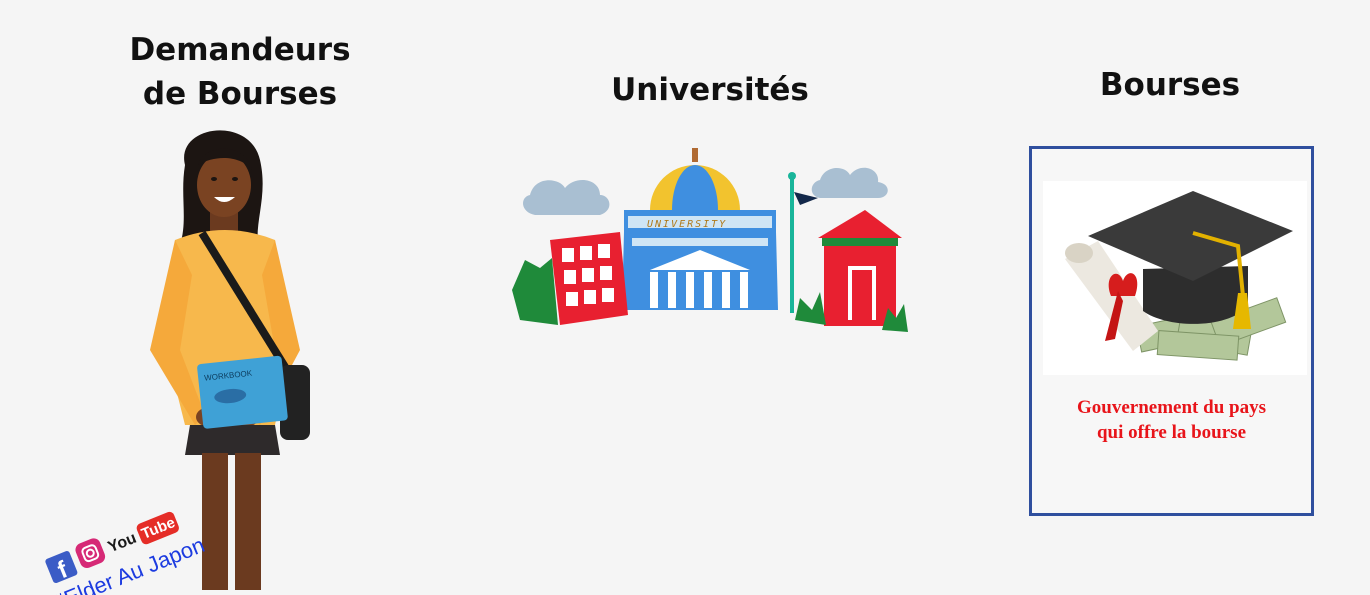 The image size is (1370, 595). I want to click on bourse-caption-line1: Gouvernement du pays, so click(1171, 407).